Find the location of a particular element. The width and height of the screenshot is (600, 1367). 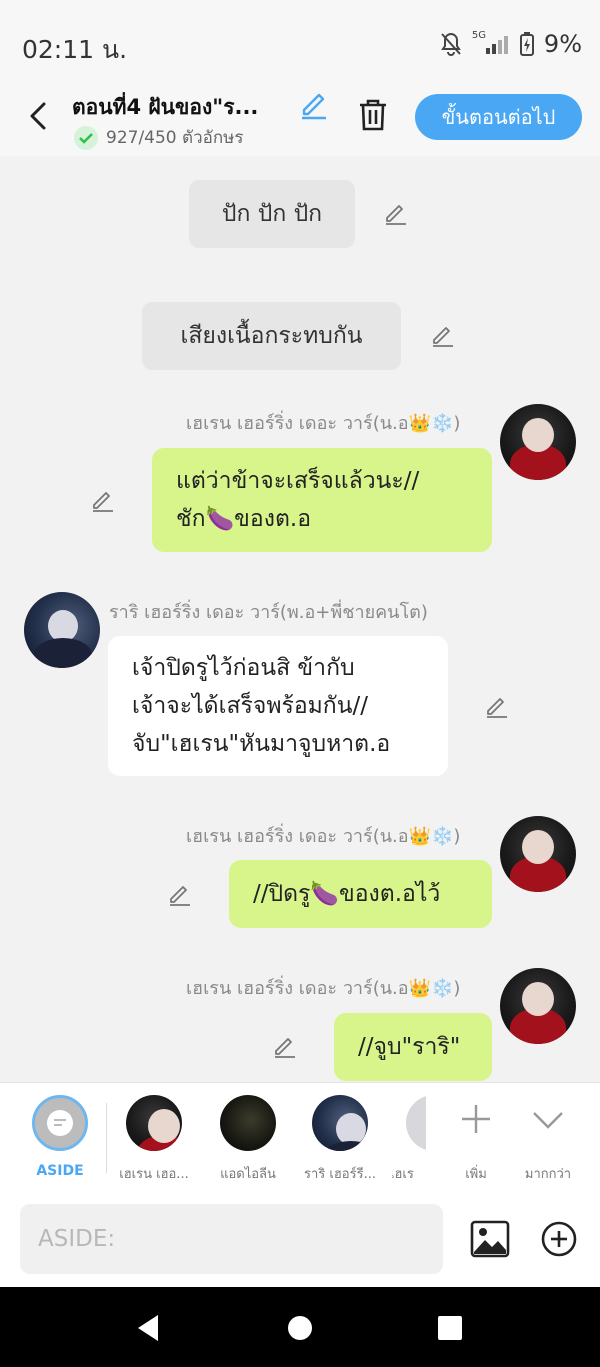

back-button is located at coordinates (39, 116).